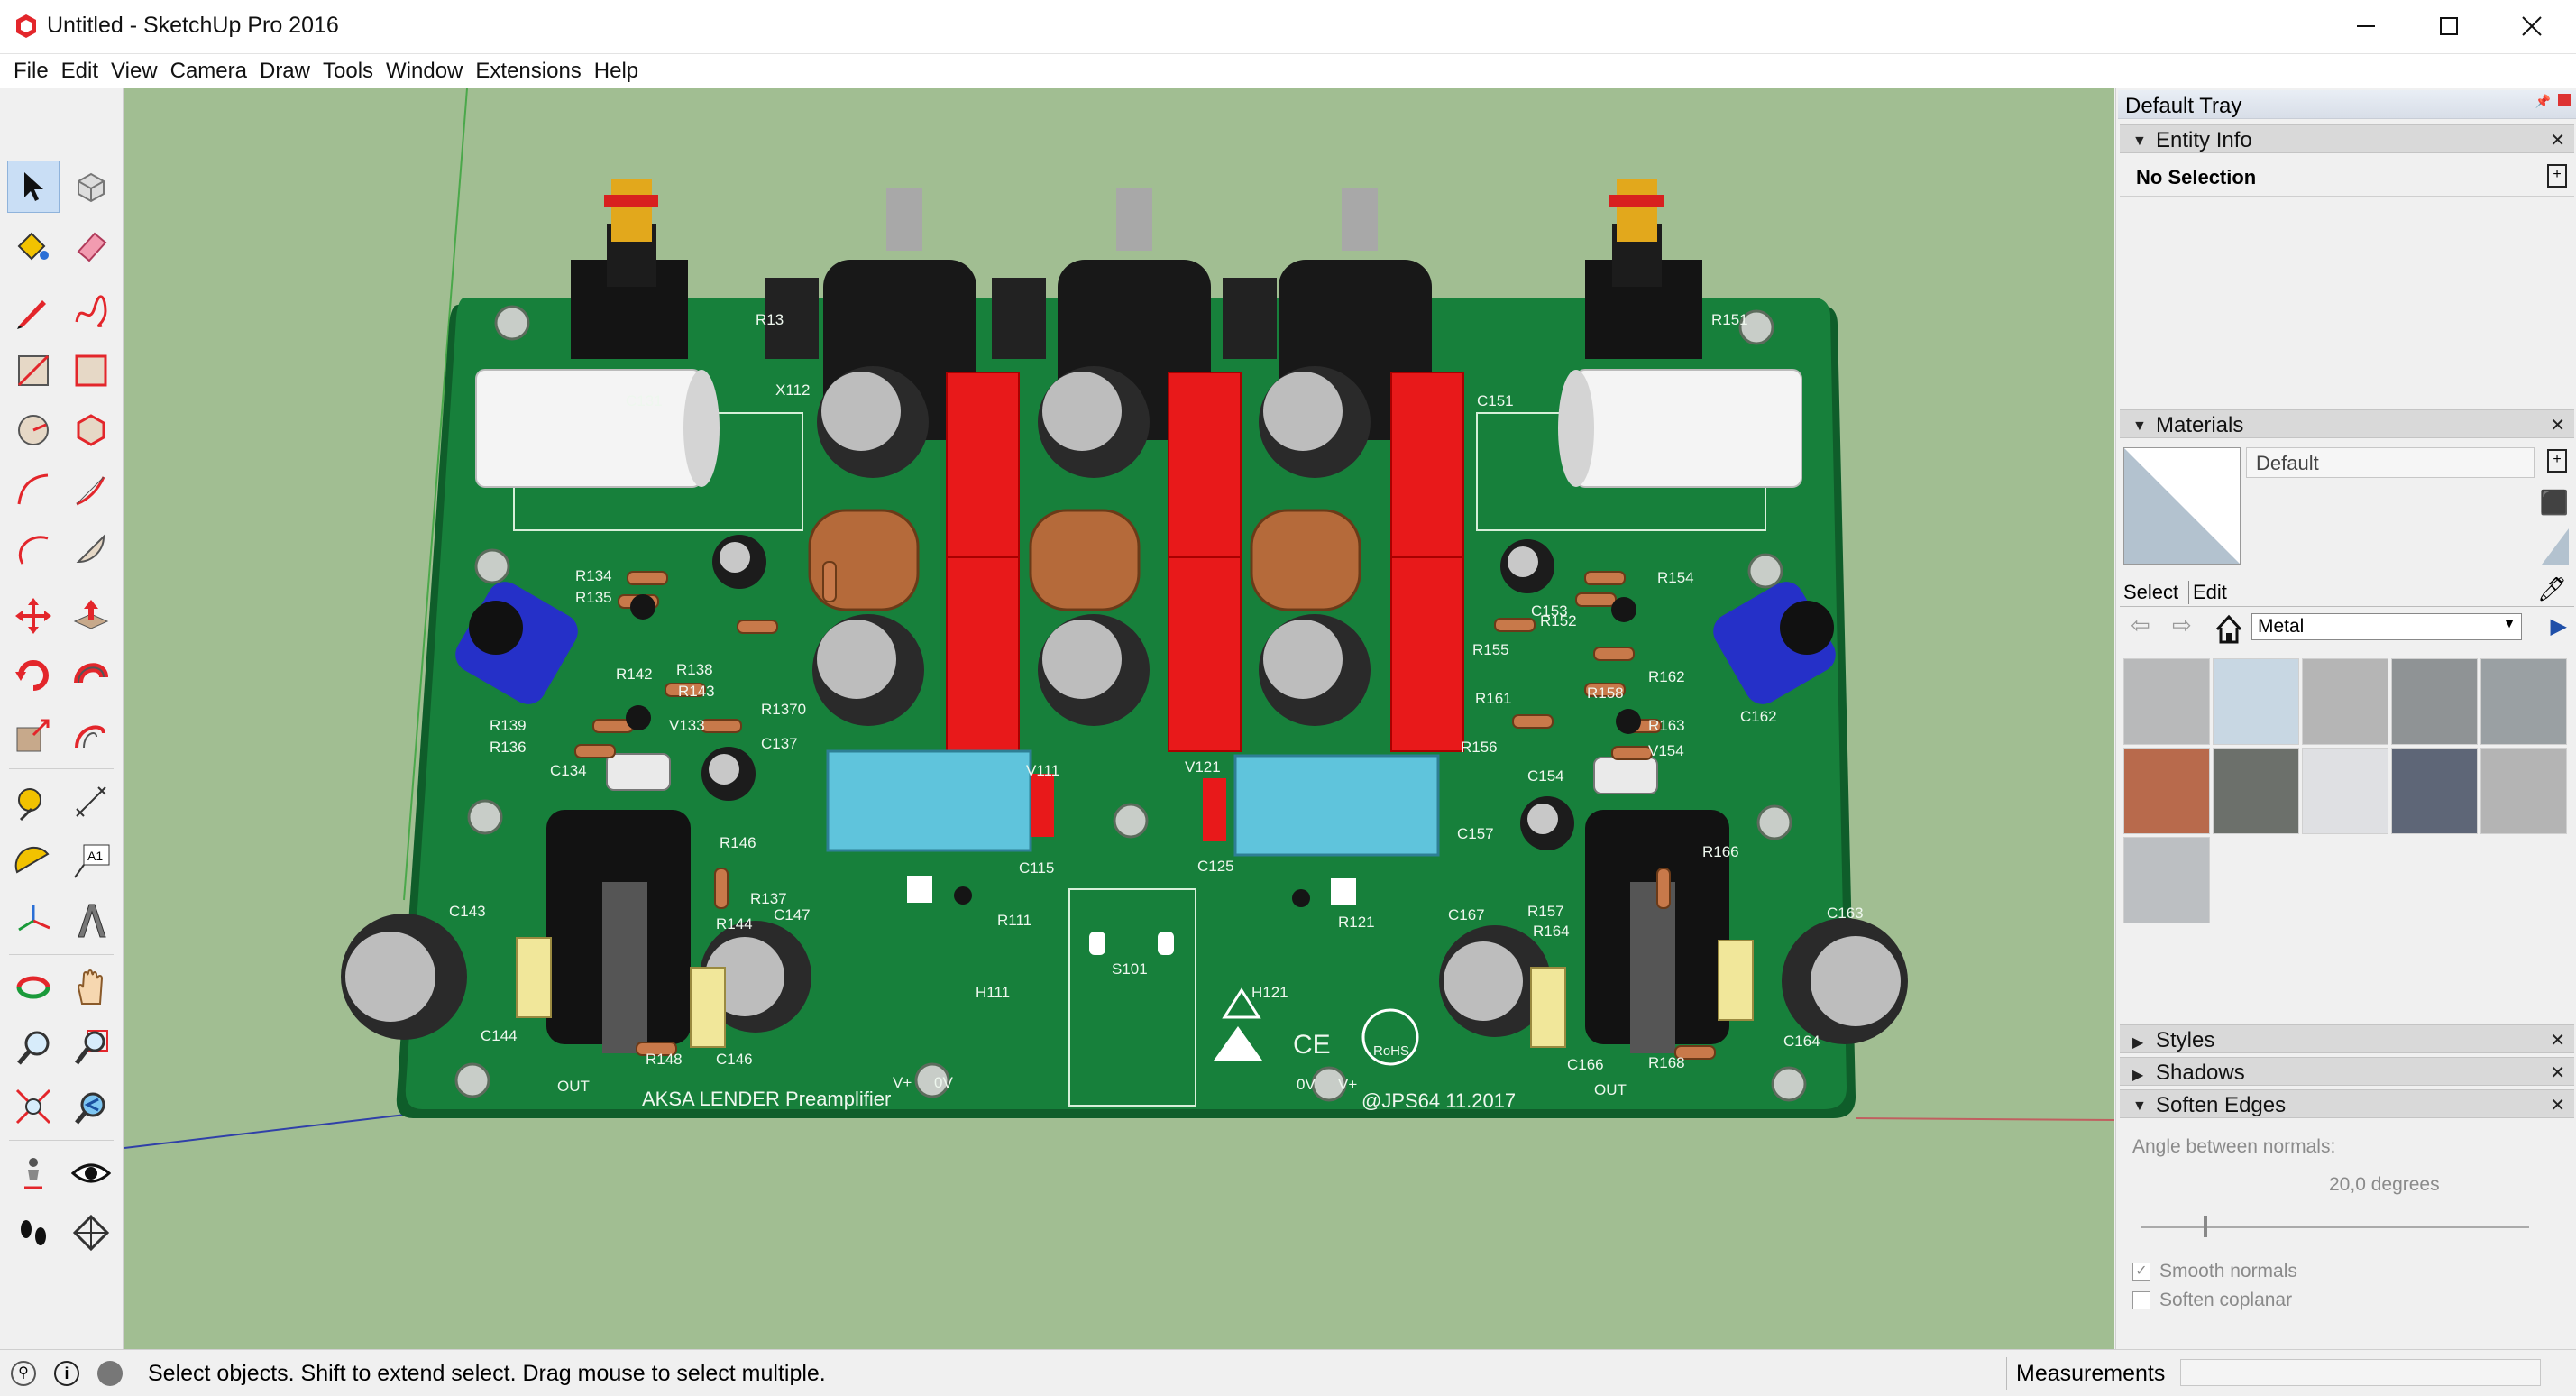  Describe the element at coordinates (2335, 1227) in the screenshot. I see `angle-slider-track` at that location.